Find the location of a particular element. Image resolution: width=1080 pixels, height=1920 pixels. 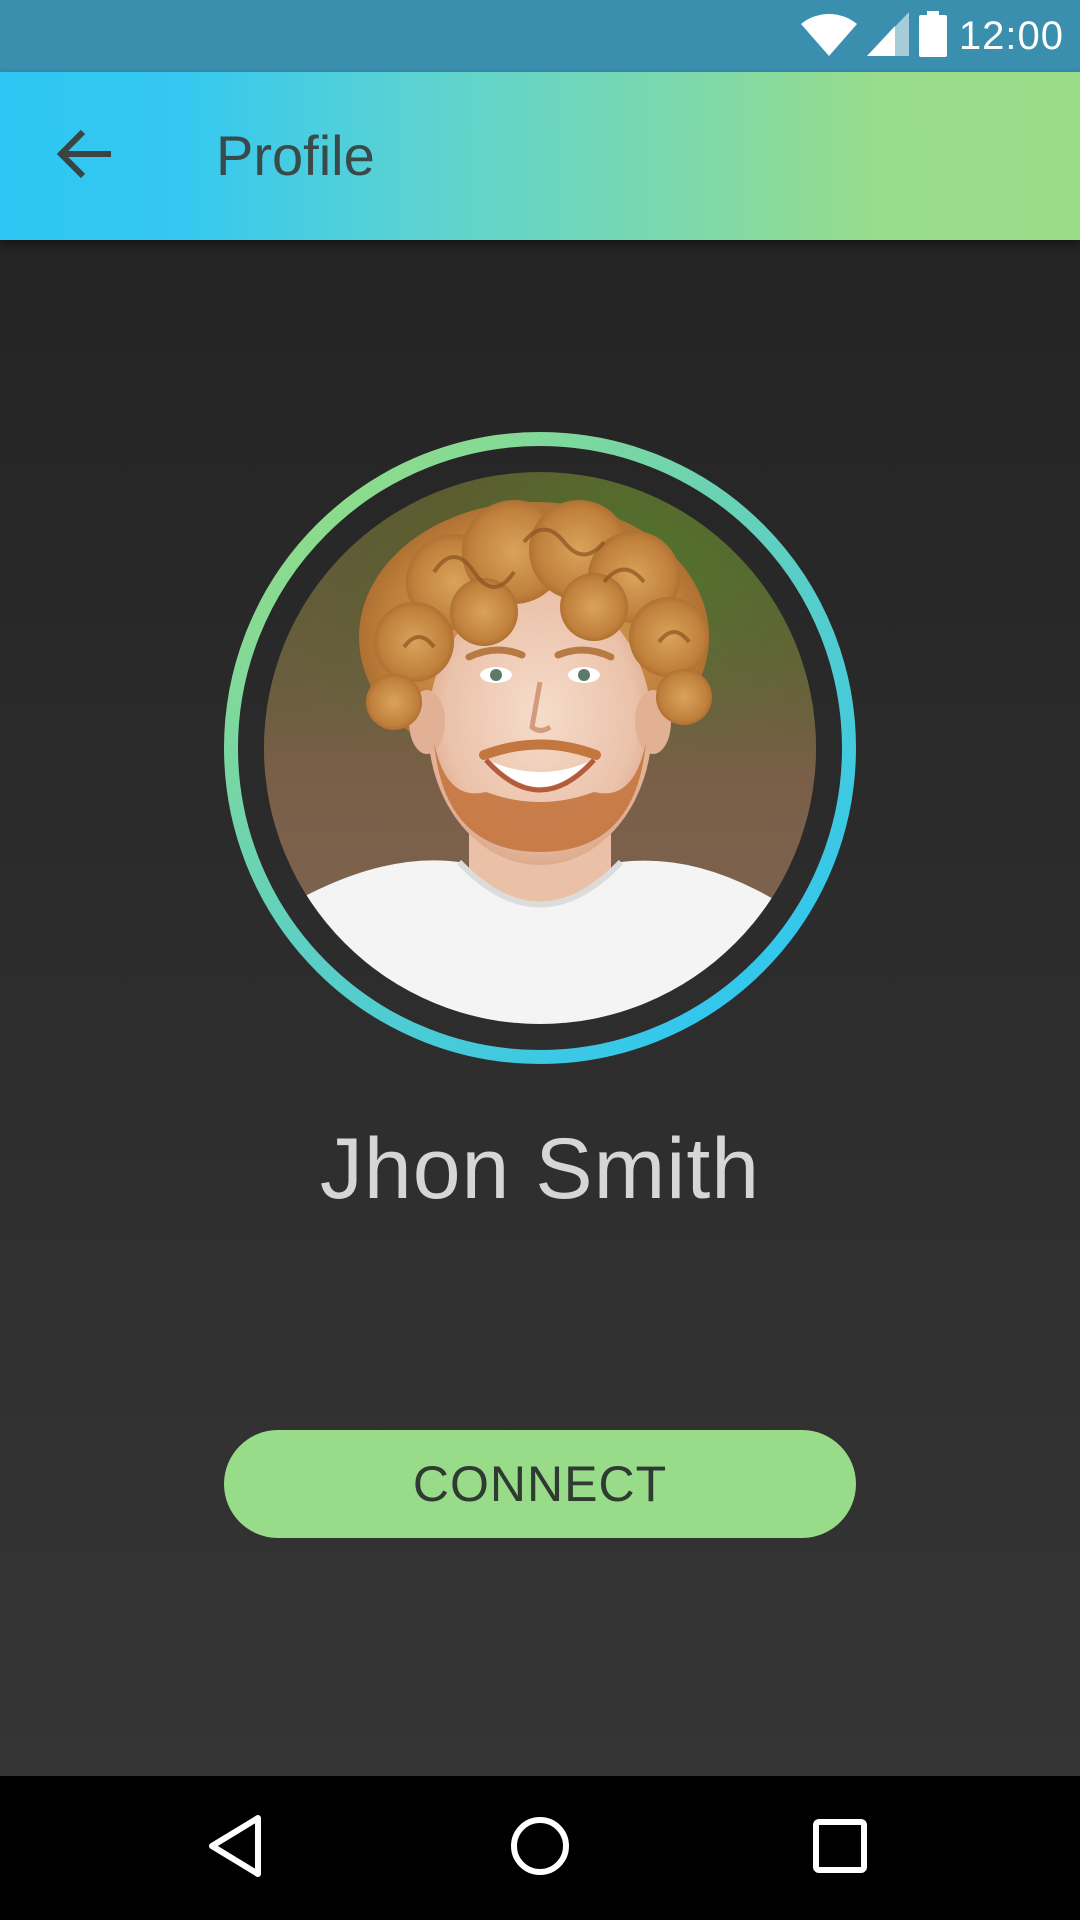

cell-signal-icon is located at coordinates (888, 36).